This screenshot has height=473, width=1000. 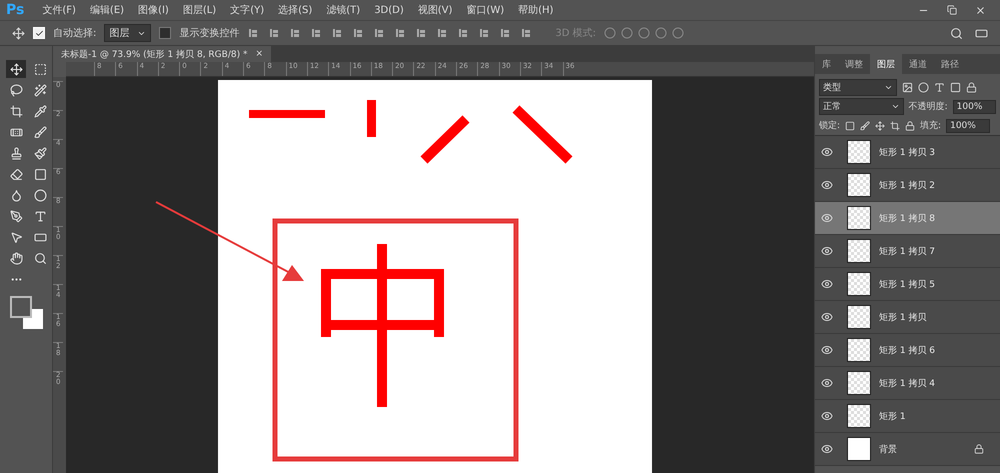 I want to click on dashed-square-icon, so click(x=40, y=69).